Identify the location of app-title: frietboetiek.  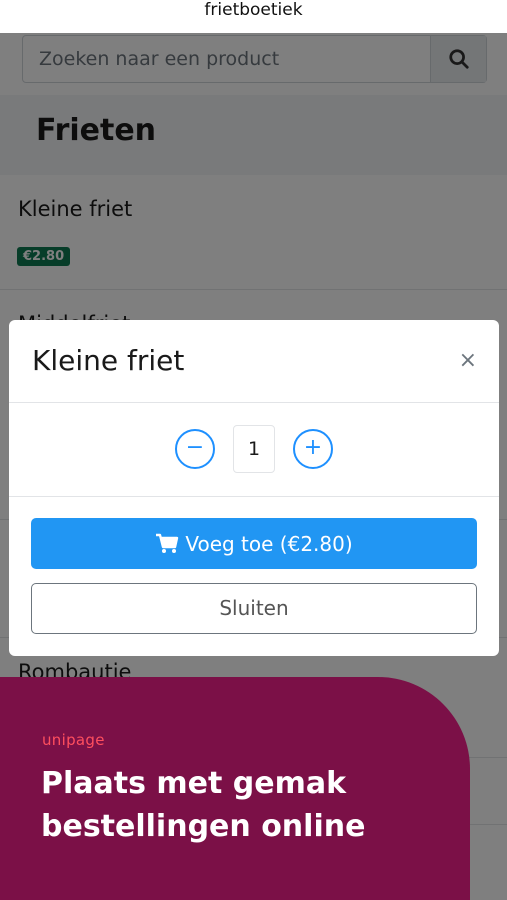
(253, 10).